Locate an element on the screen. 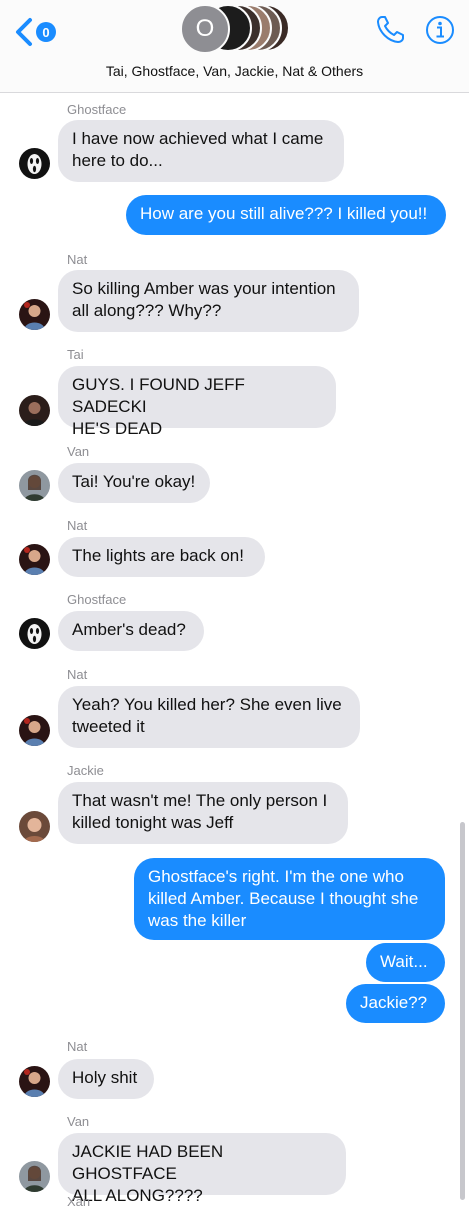  jackie-avatar is located at coordinates (34, 826).